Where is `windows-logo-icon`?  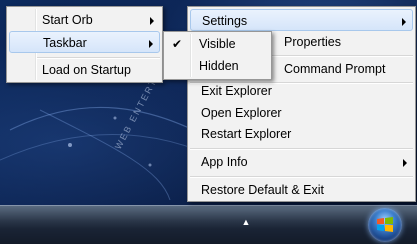
windows-logo-icon is located at coordinates (385, 224).